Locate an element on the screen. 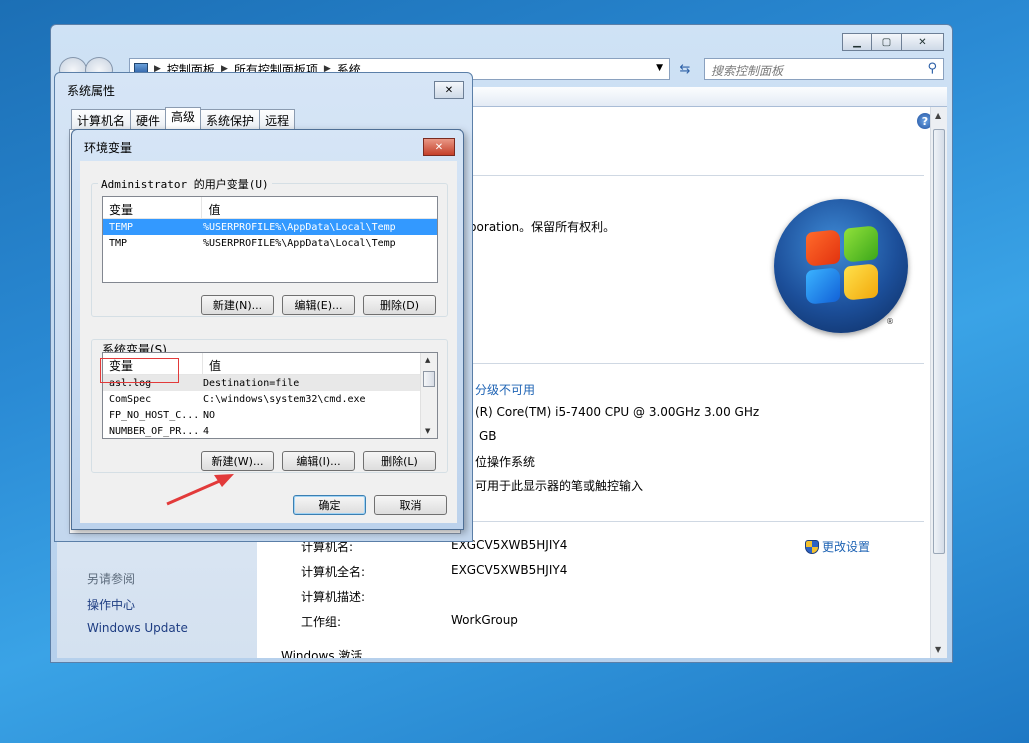 The width and height of the screenshot is (1029, 743). annotation-arrow-icon is located at coordinates (200, 490).